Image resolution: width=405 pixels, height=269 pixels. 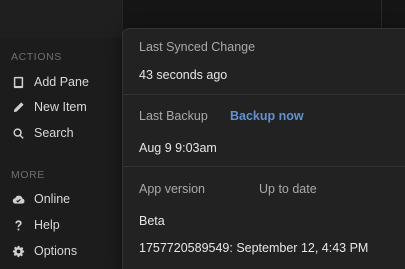 What do you see at coordinates (183, 75) in the screenshot?
I see `last-synced-value: 43 seconds ago` at bounding box center [183, 75].